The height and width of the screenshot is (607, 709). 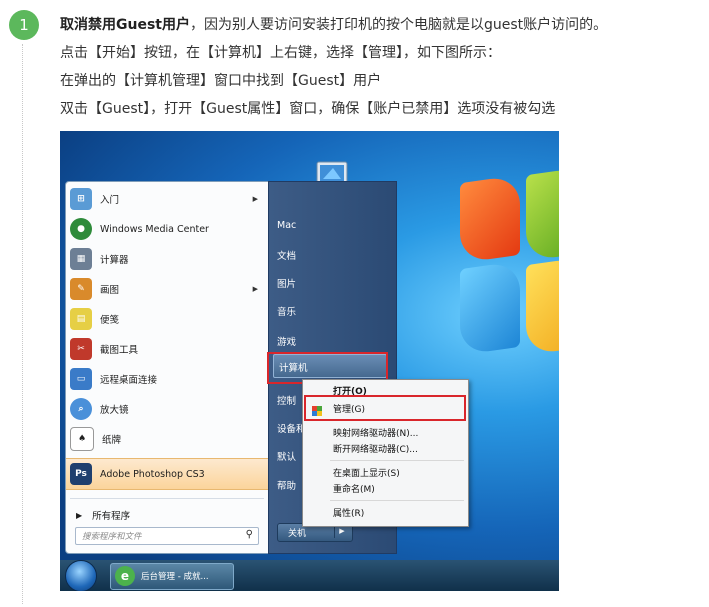 I want to click on step-number-badge: 1, so click(x=24, y=25).